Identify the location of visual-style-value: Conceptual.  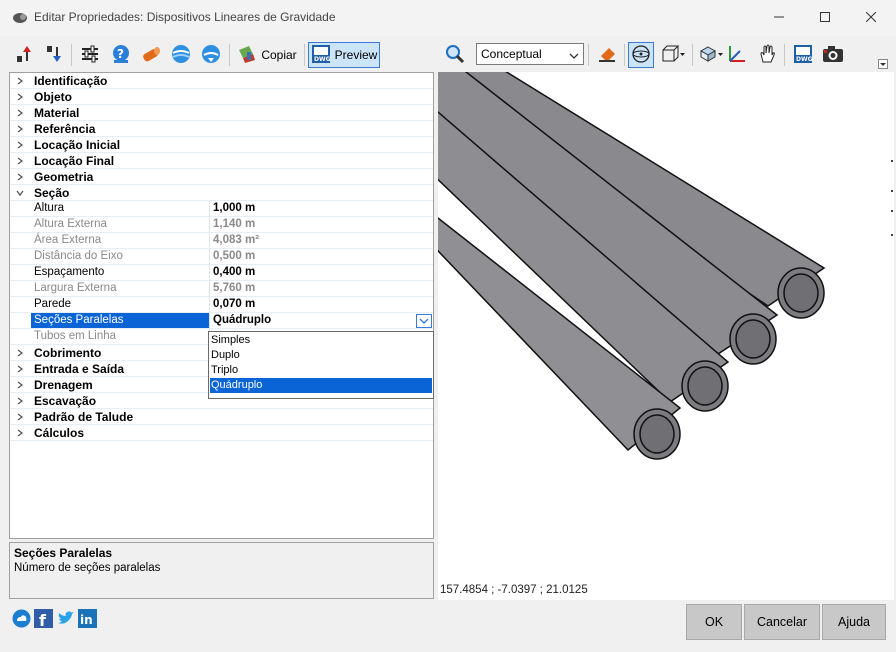
(511, 54).